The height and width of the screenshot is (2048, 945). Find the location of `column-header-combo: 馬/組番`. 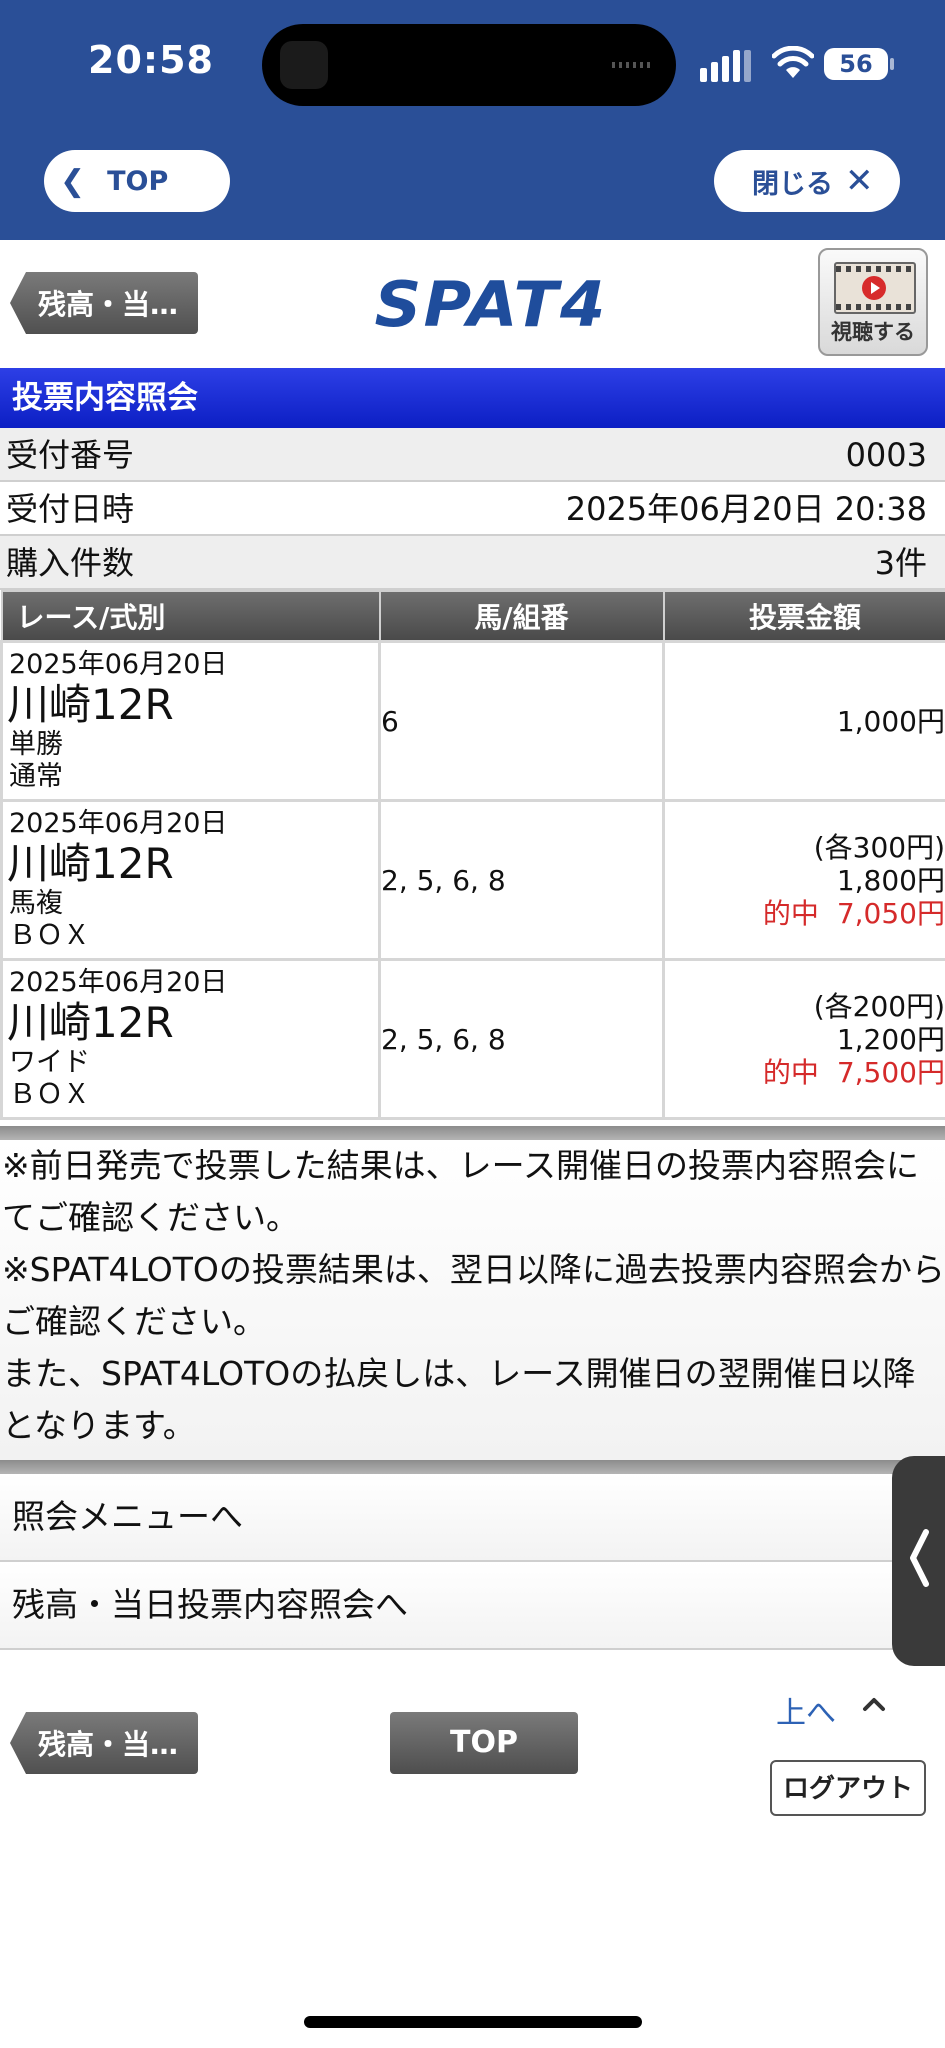

column-header-combo: 馬/組番 is located at coordinates (521, 616).